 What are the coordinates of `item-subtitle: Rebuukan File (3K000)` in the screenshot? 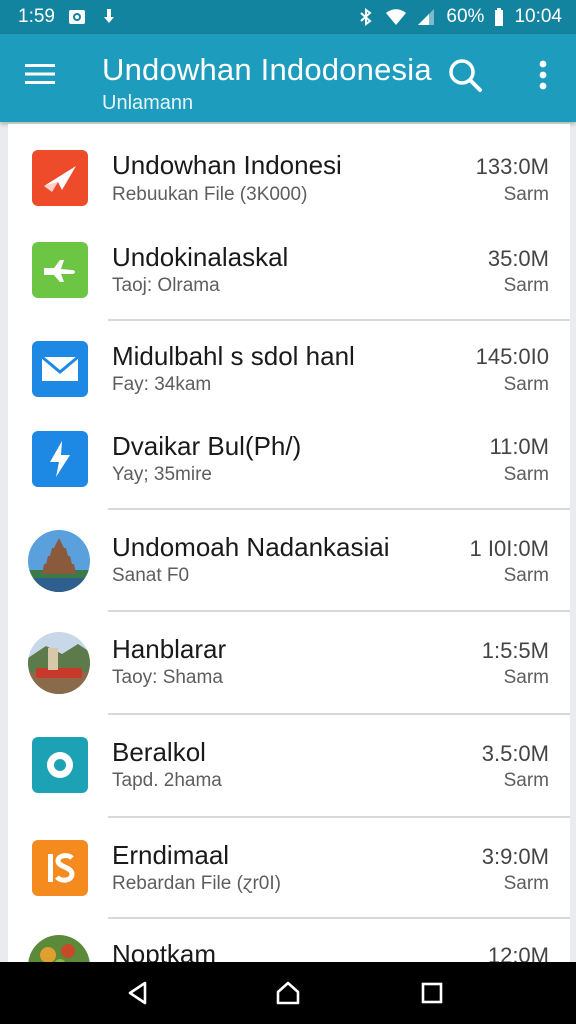 It's located at (210, 194).